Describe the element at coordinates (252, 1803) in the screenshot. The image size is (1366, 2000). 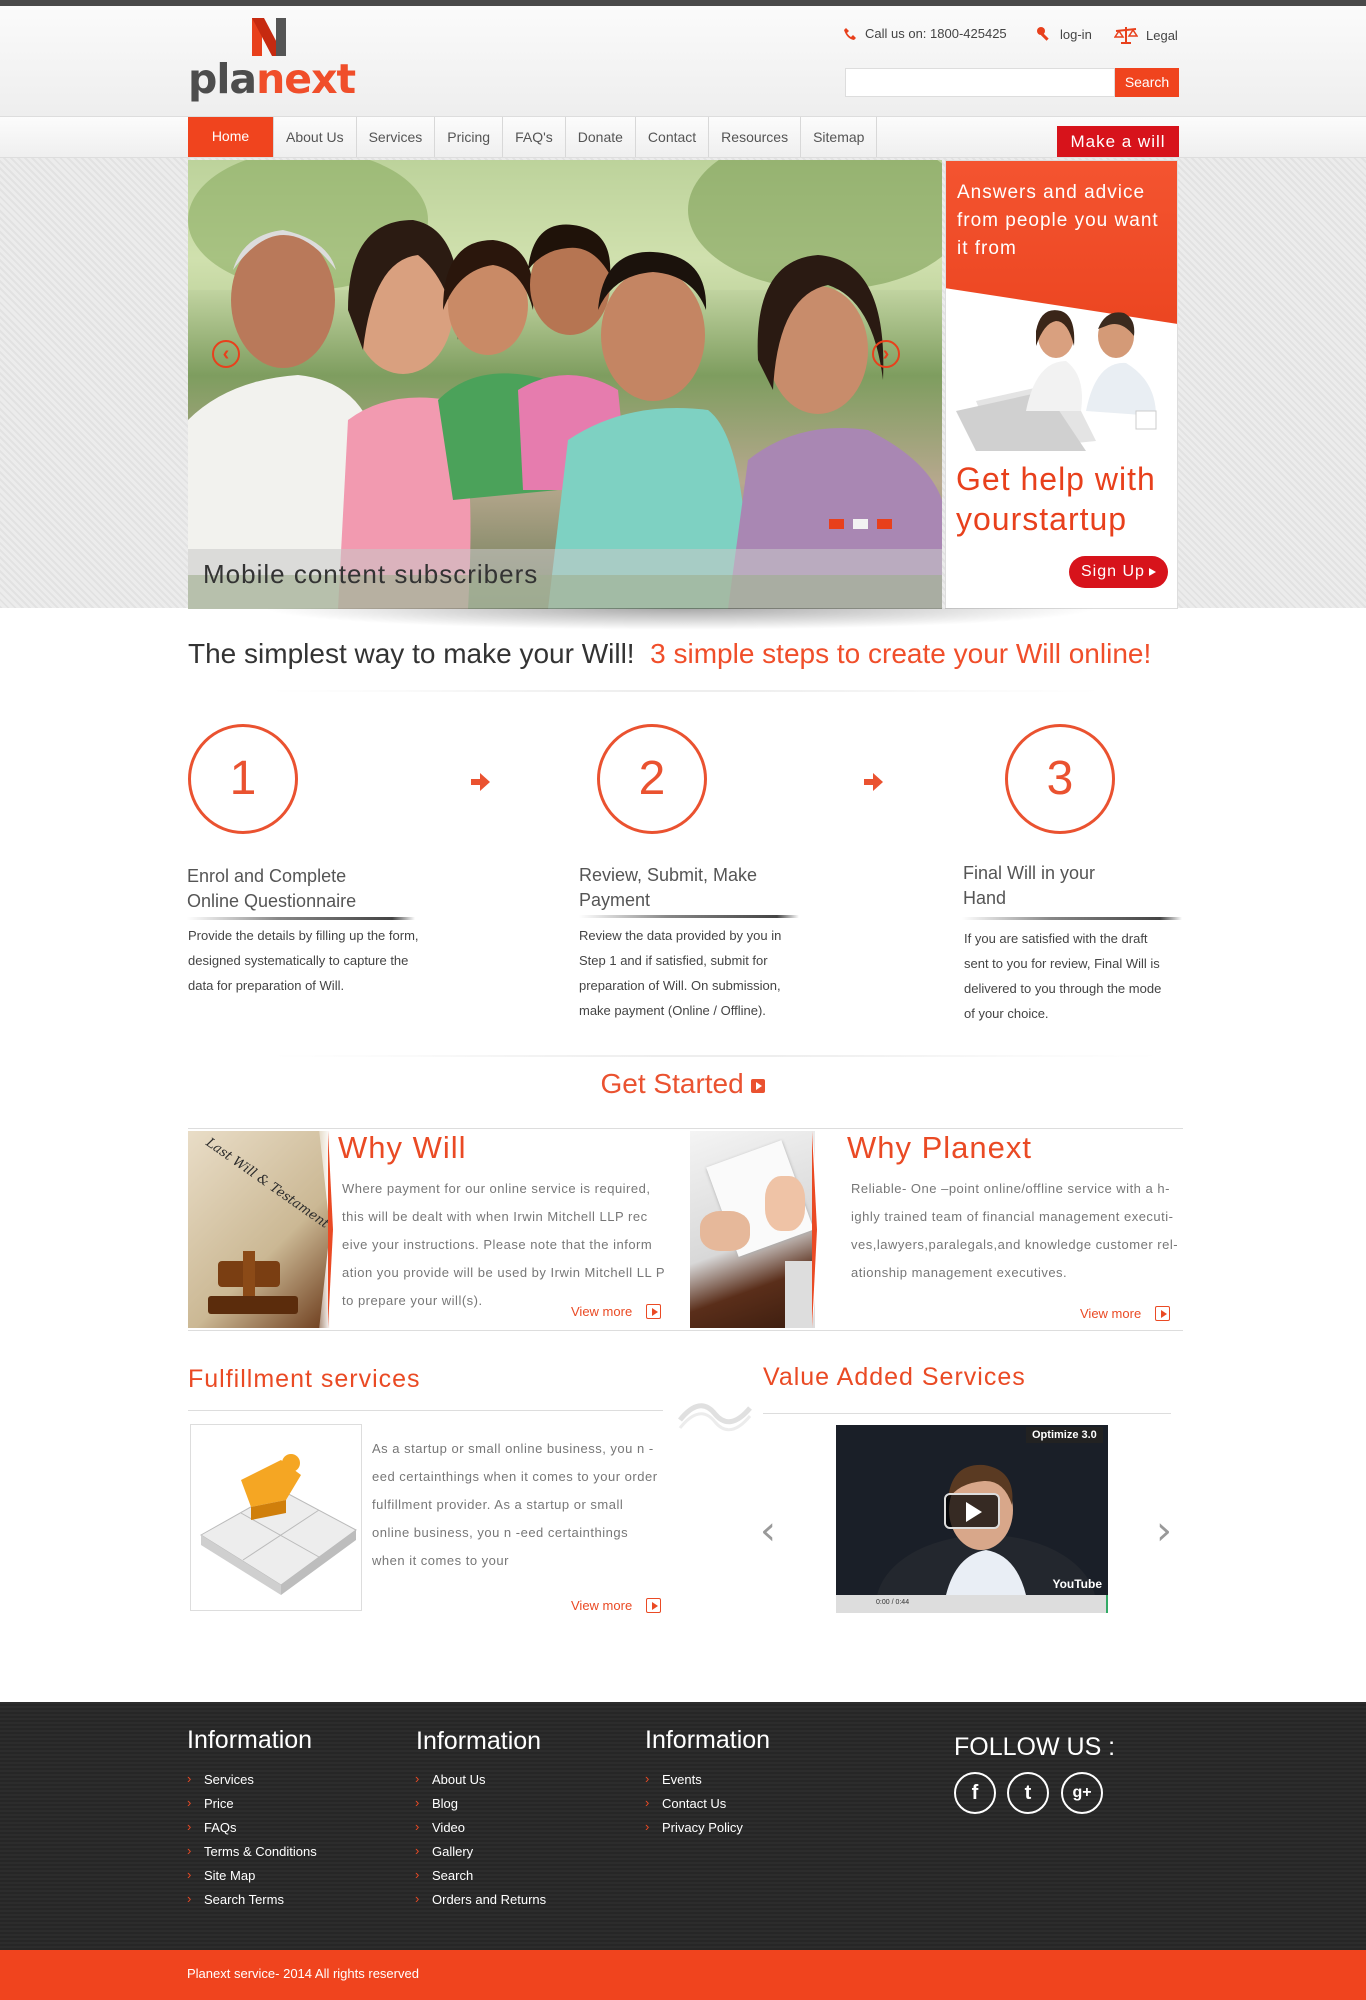
I see `footer-link-price: Price` at that location.